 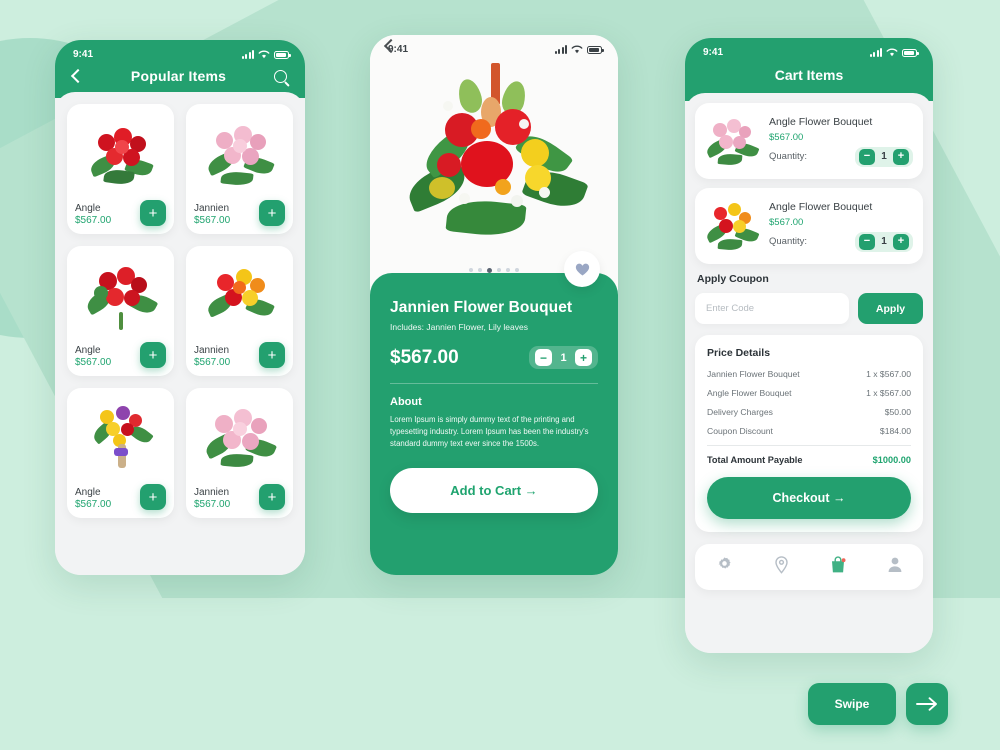 I want to click on tab-location, so click(x=781, y=567).